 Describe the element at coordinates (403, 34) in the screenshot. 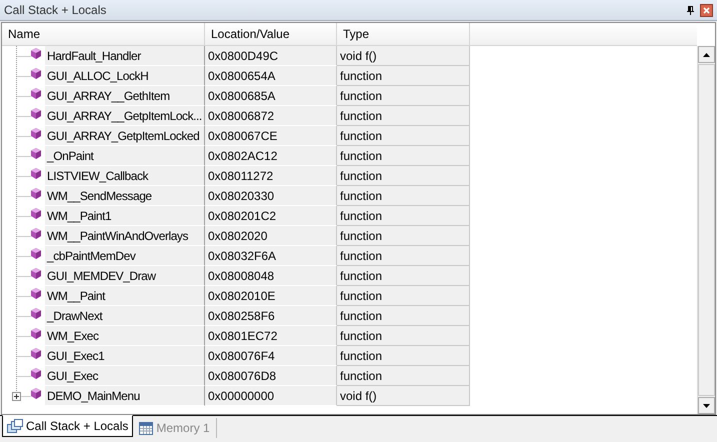

I see `column-header: Type` at that location.